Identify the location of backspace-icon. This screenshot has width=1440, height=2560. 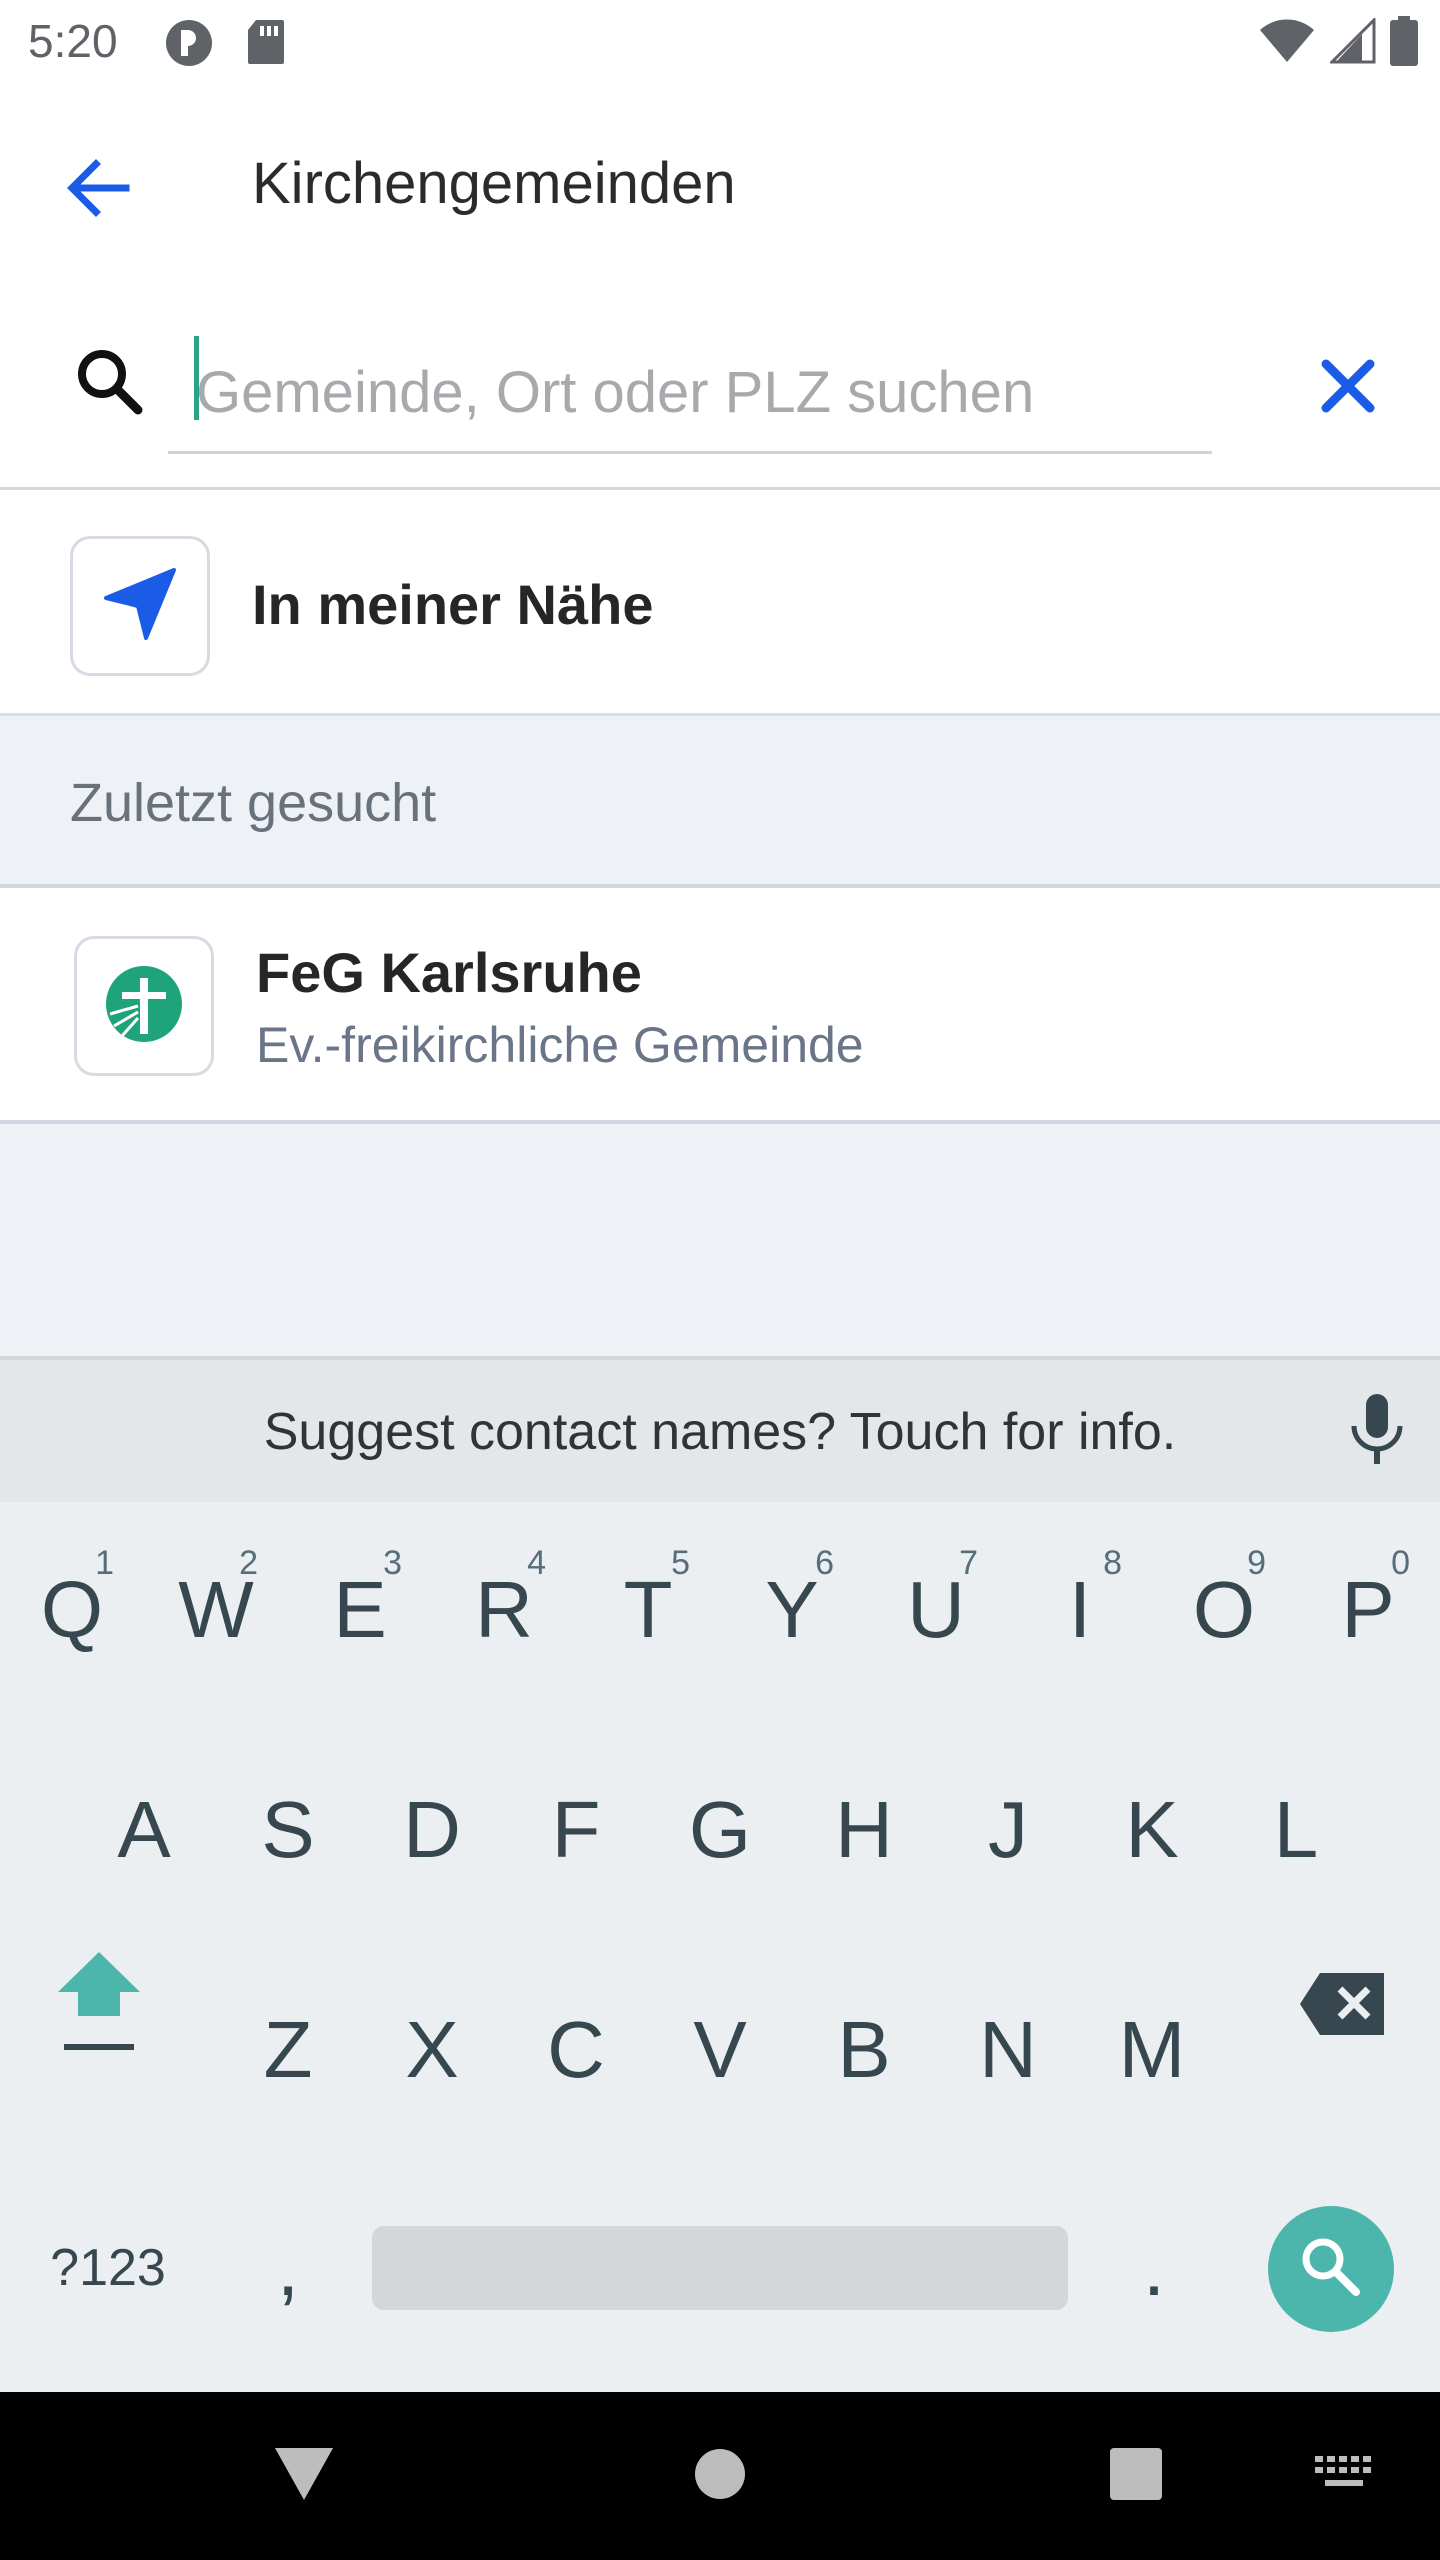
(1343, 2010).